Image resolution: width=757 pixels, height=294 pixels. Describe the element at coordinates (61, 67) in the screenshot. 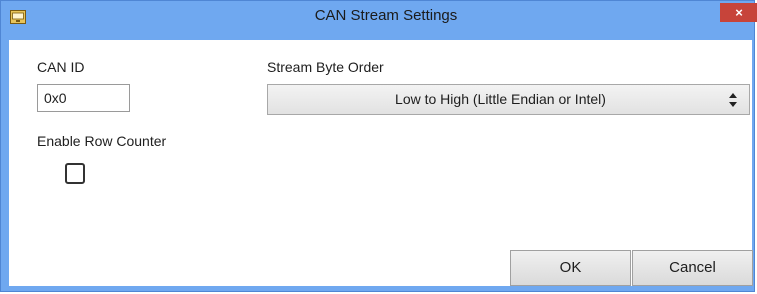

I see `can-id-label: CAN ID` at that location.